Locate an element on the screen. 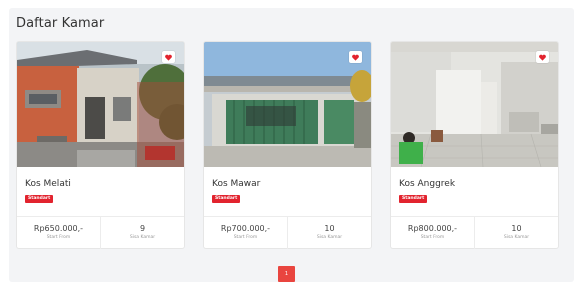 Image resolution: width=579 pixels, height=282 pixels. room-name: Kos Anggrek is located at coordinates (427, 184).